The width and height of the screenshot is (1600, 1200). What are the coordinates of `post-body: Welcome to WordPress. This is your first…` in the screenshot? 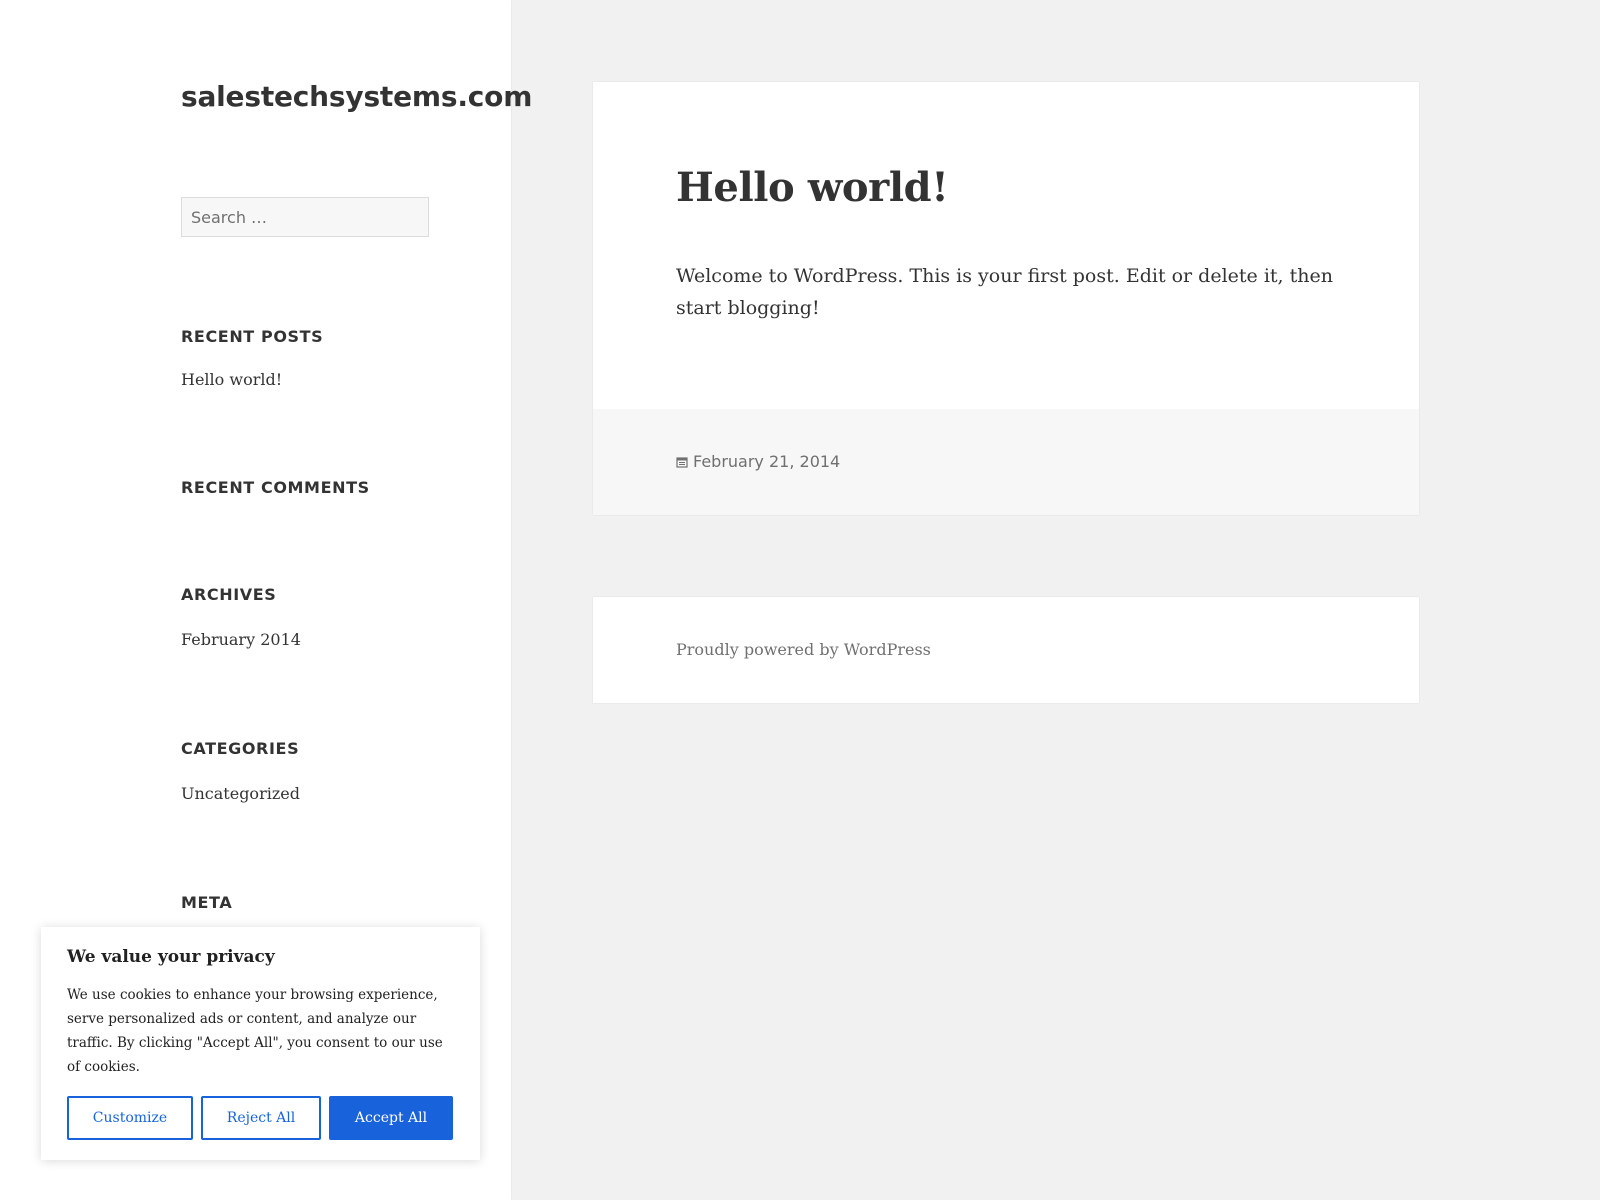 It's located at (1004, 292).